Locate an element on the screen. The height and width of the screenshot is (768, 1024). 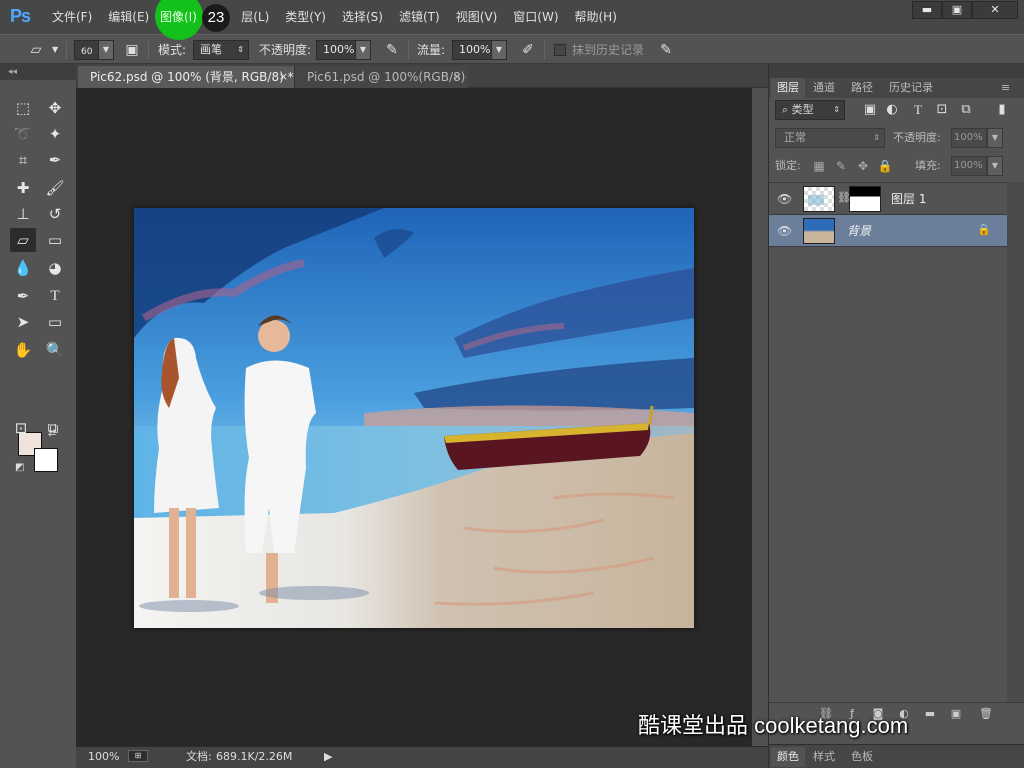
tab-history: 历史记录 is located at coordinates (911, 88).